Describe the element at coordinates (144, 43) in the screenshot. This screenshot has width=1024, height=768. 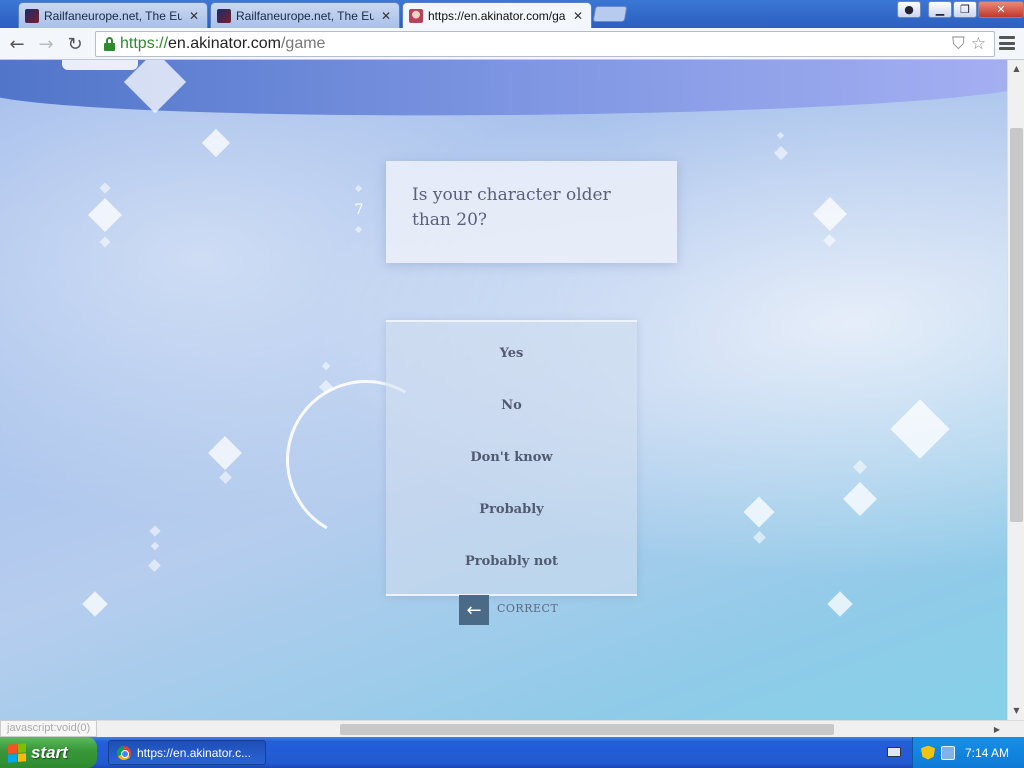
I see `url-scheme: https://` at that location.